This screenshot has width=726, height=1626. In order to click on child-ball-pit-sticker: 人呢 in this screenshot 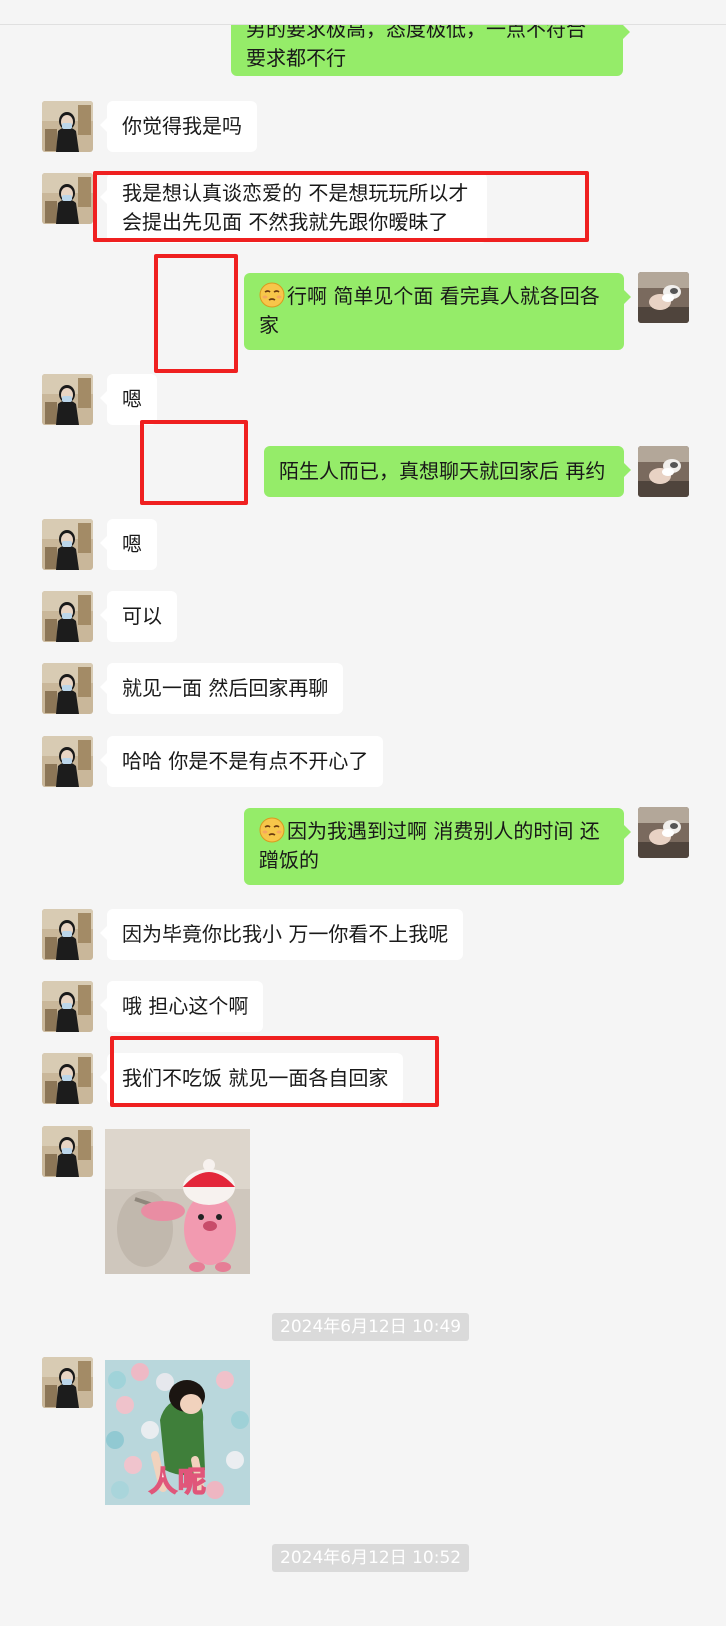, I will do `click(177, 1432)`.